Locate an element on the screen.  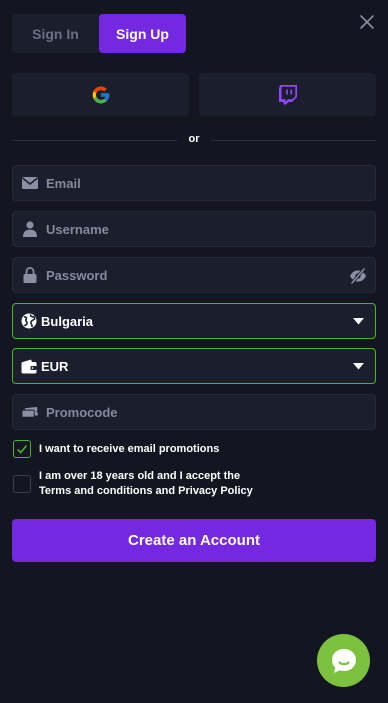
auth-tabs: Sign In Sign Up is located at coordinates (99, 33).